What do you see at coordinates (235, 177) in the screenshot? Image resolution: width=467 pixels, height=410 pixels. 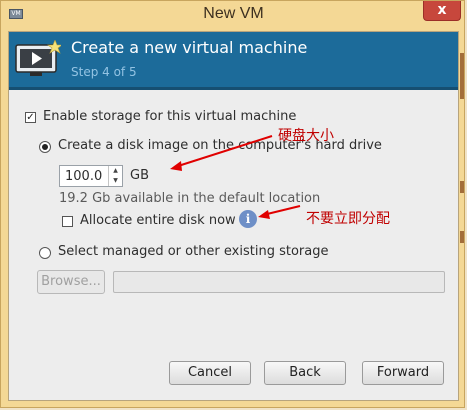 I see `annotation-arrows` at bounding box center [235, 177].